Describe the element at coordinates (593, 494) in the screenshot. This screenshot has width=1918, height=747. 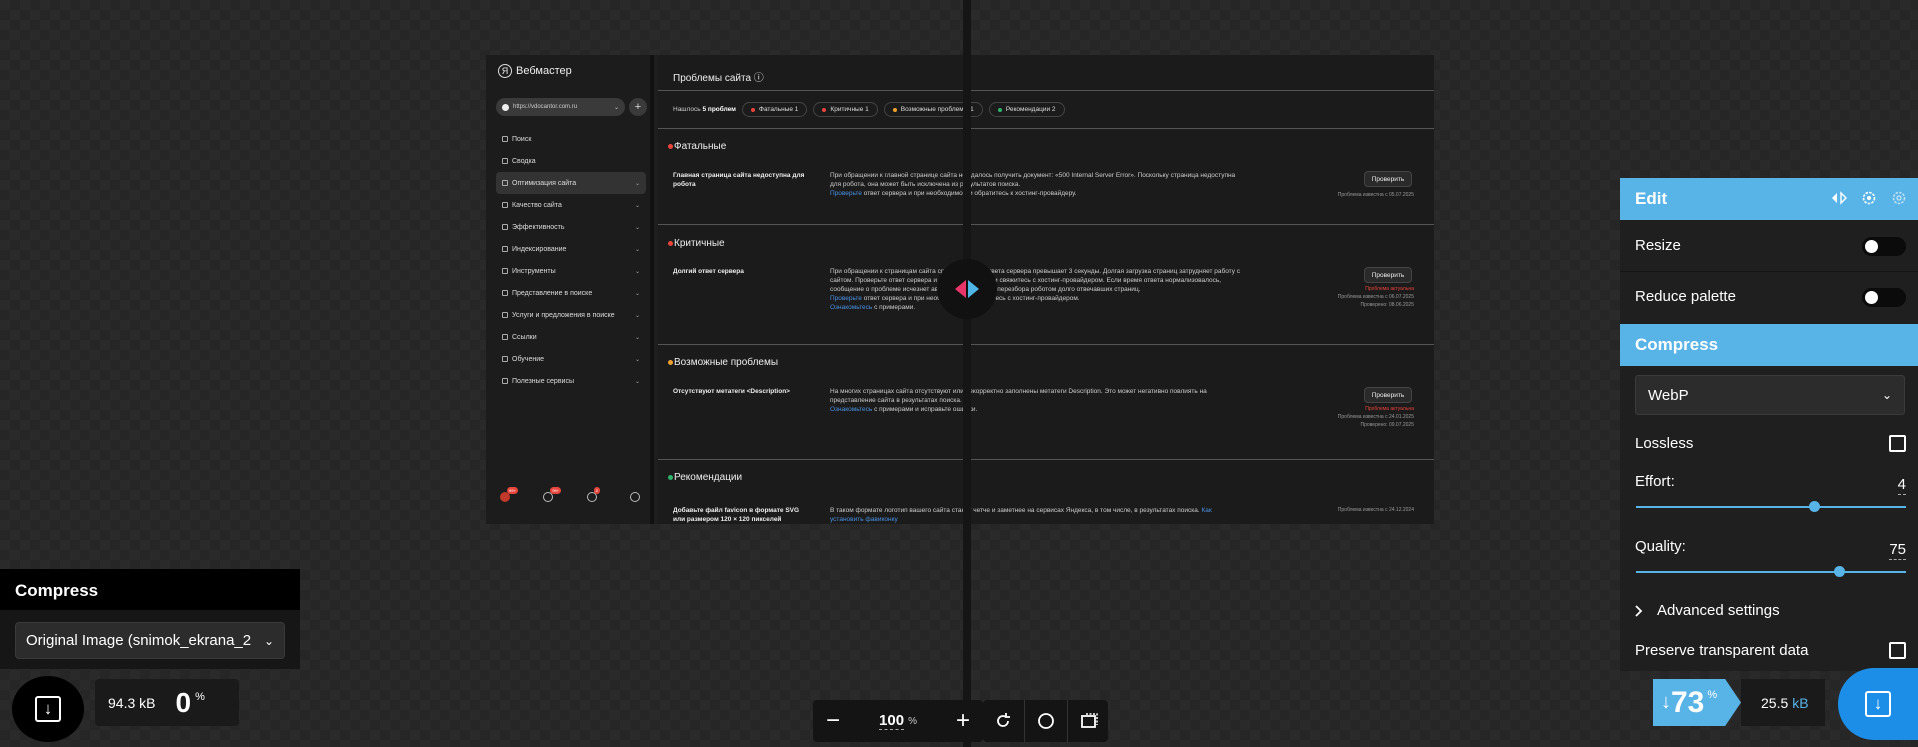
I see `help-icon: 2` at that location.